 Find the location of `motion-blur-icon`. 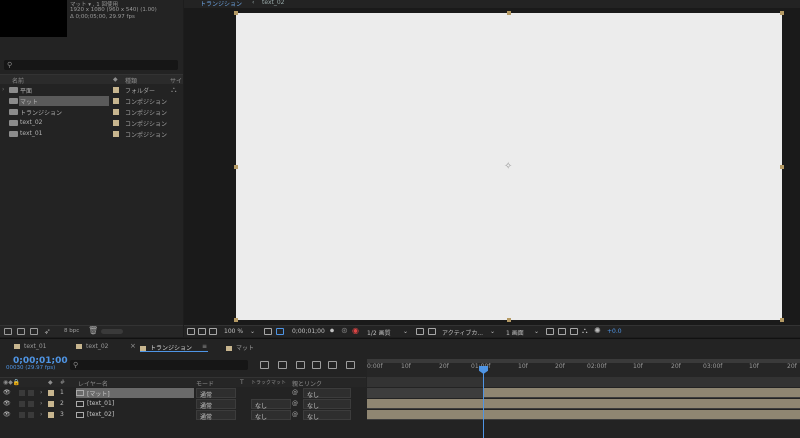

motion-blur-icon is located at coordinates (332, 365).